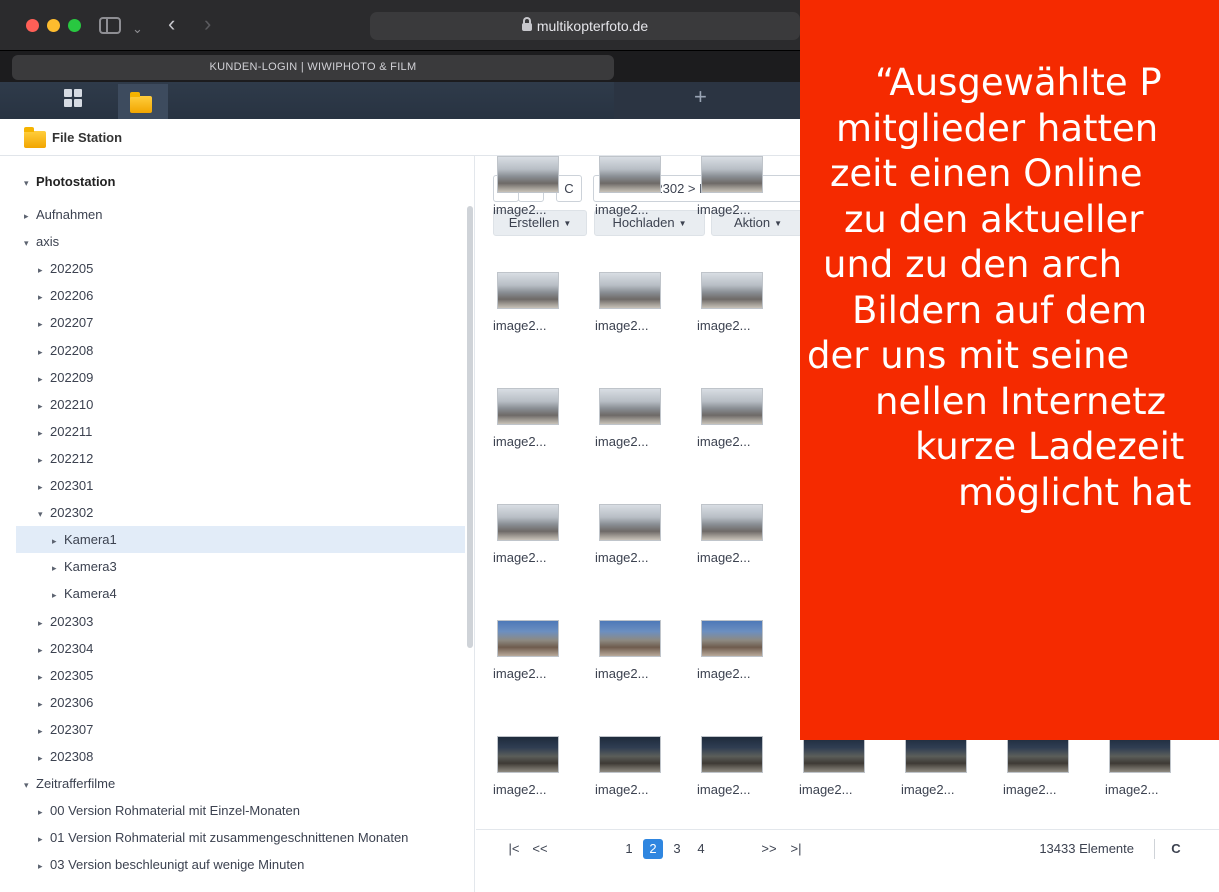 Image resolution: width=1219 pixels, height=892 pixels. I want to click on close-window-button, so click(32, 25).